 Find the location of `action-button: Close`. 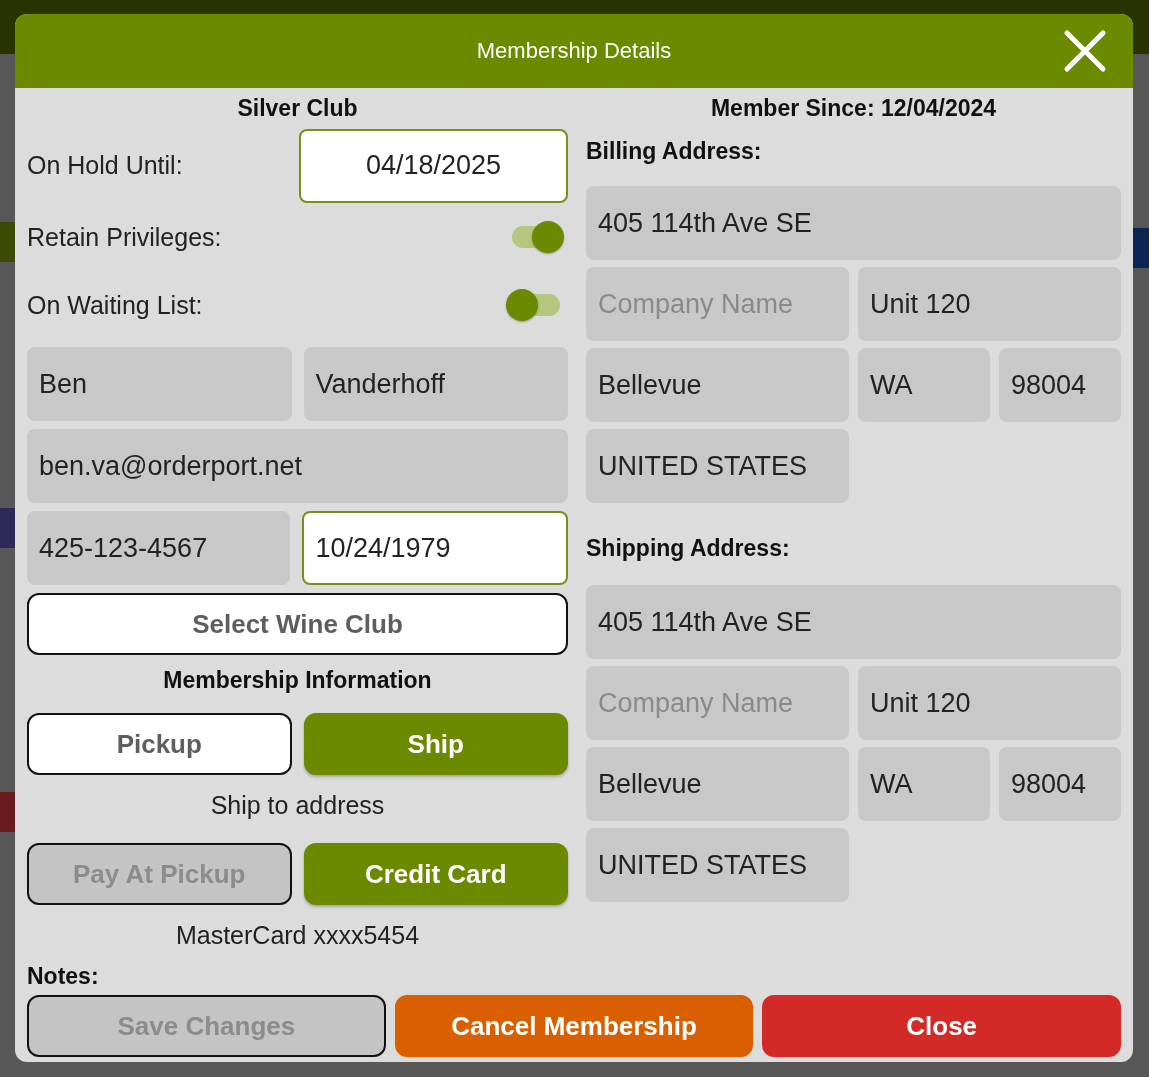

action-button: Close is located at coordinates (941, 1026).